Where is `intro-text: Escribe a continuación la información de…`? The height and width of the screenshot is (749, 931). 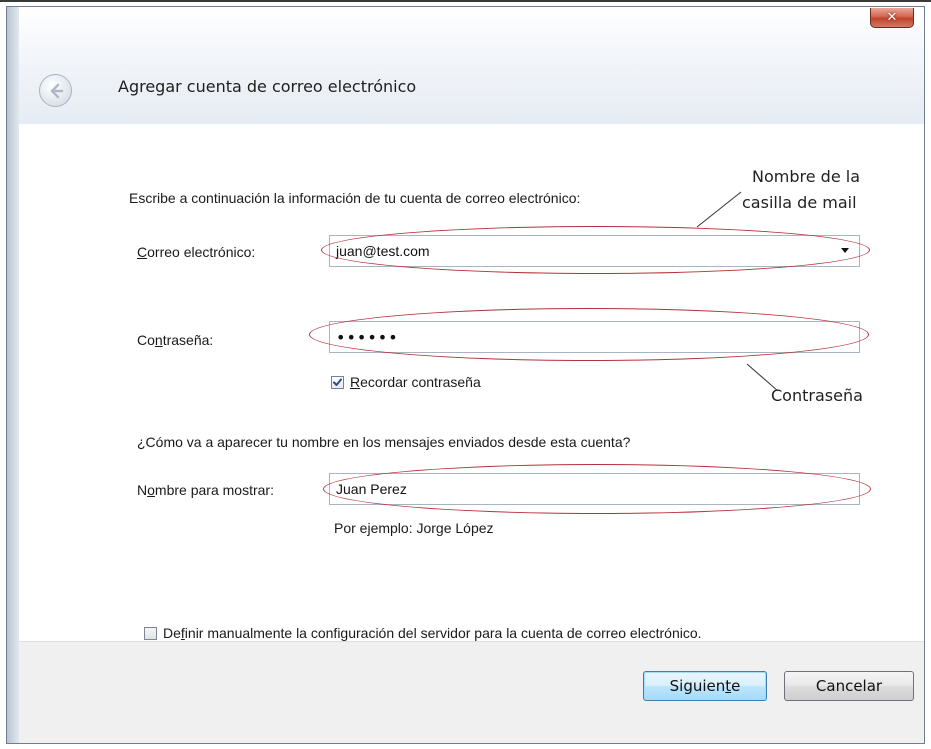 intro-text: Escribe a continuación la información de… is located at coordinates (355, 198).